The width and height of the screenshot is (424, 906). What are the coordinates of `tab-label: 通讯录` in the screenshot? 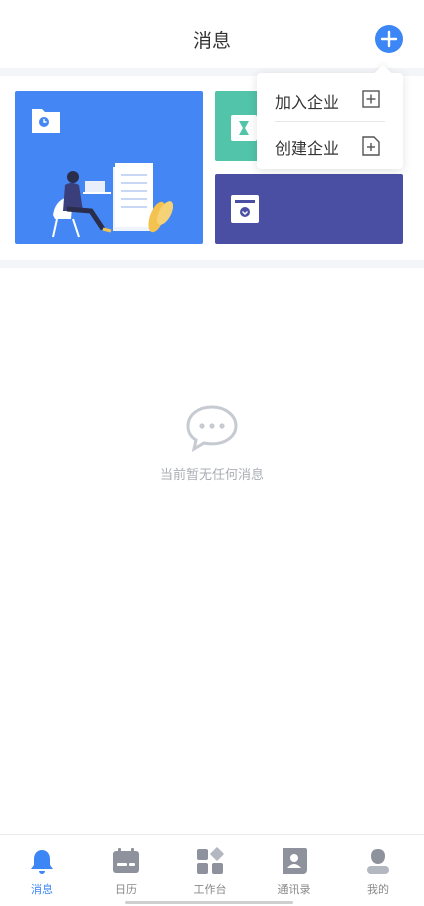 It's located at (294, 889).